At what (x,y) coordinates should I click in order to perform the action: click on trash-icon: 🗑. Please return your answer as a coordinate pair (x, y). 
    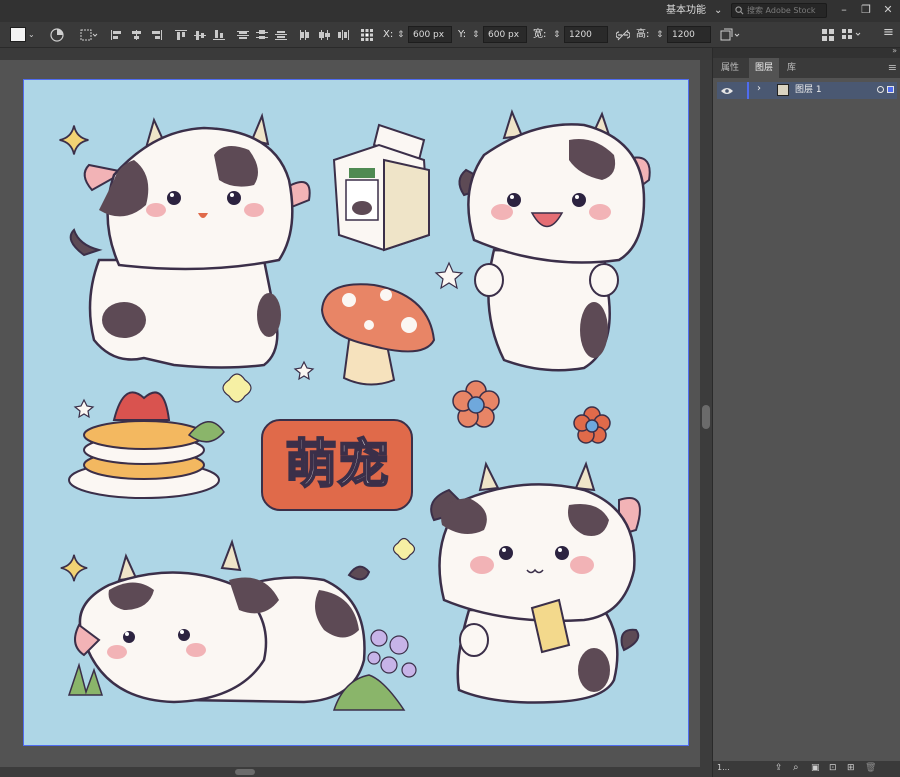
    Looking at the image, I should click on (870, 768).